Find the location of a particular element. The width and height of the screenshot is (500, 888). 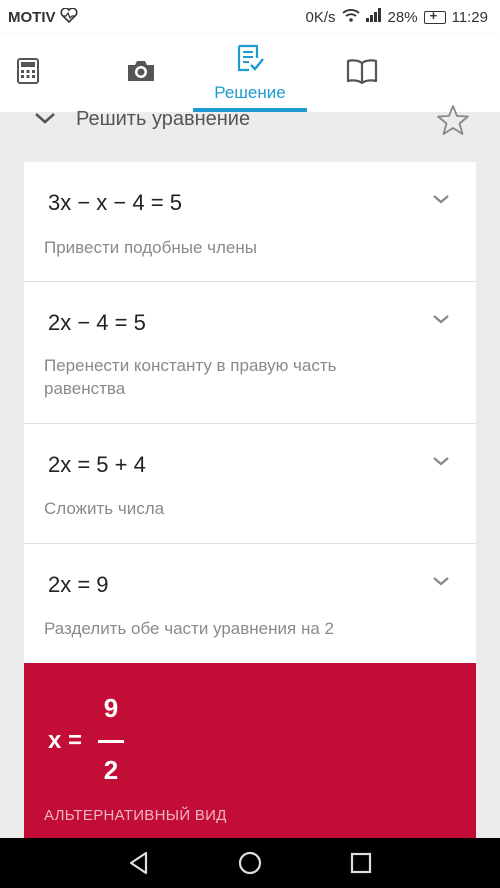

tab-camera is located at coordinates (141, 73).